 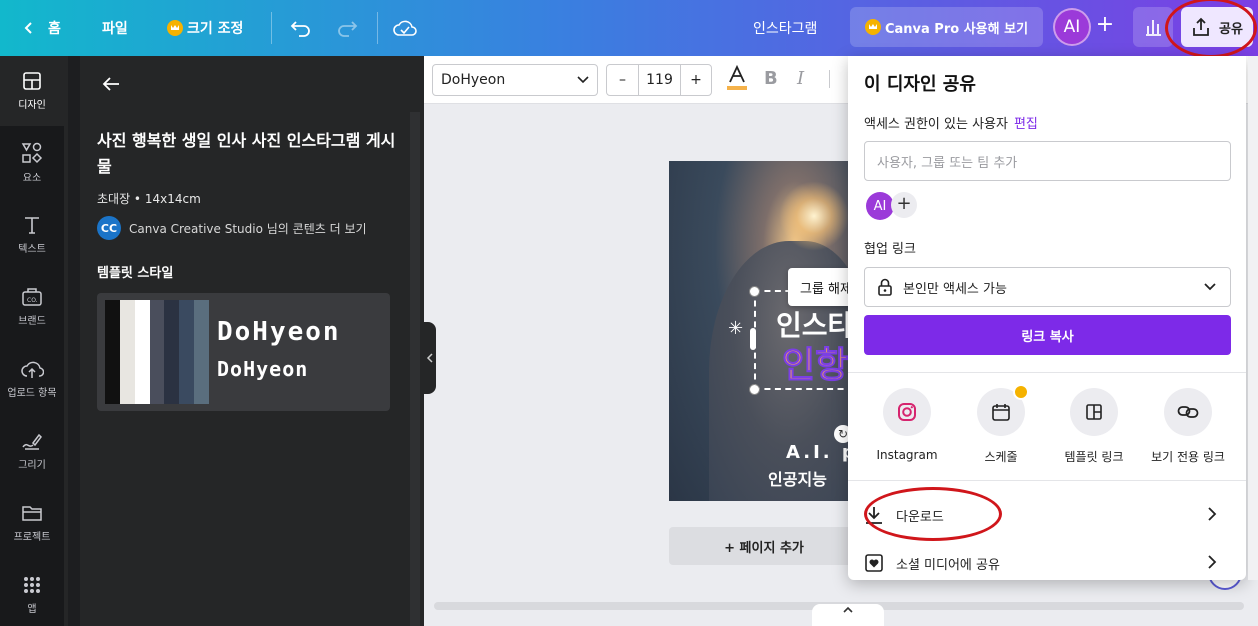 What do you see at coordinates (1047, 335) in the screenshot?
I see `copy-link-button: 링크 복사` at bounding box center [1047, 335].